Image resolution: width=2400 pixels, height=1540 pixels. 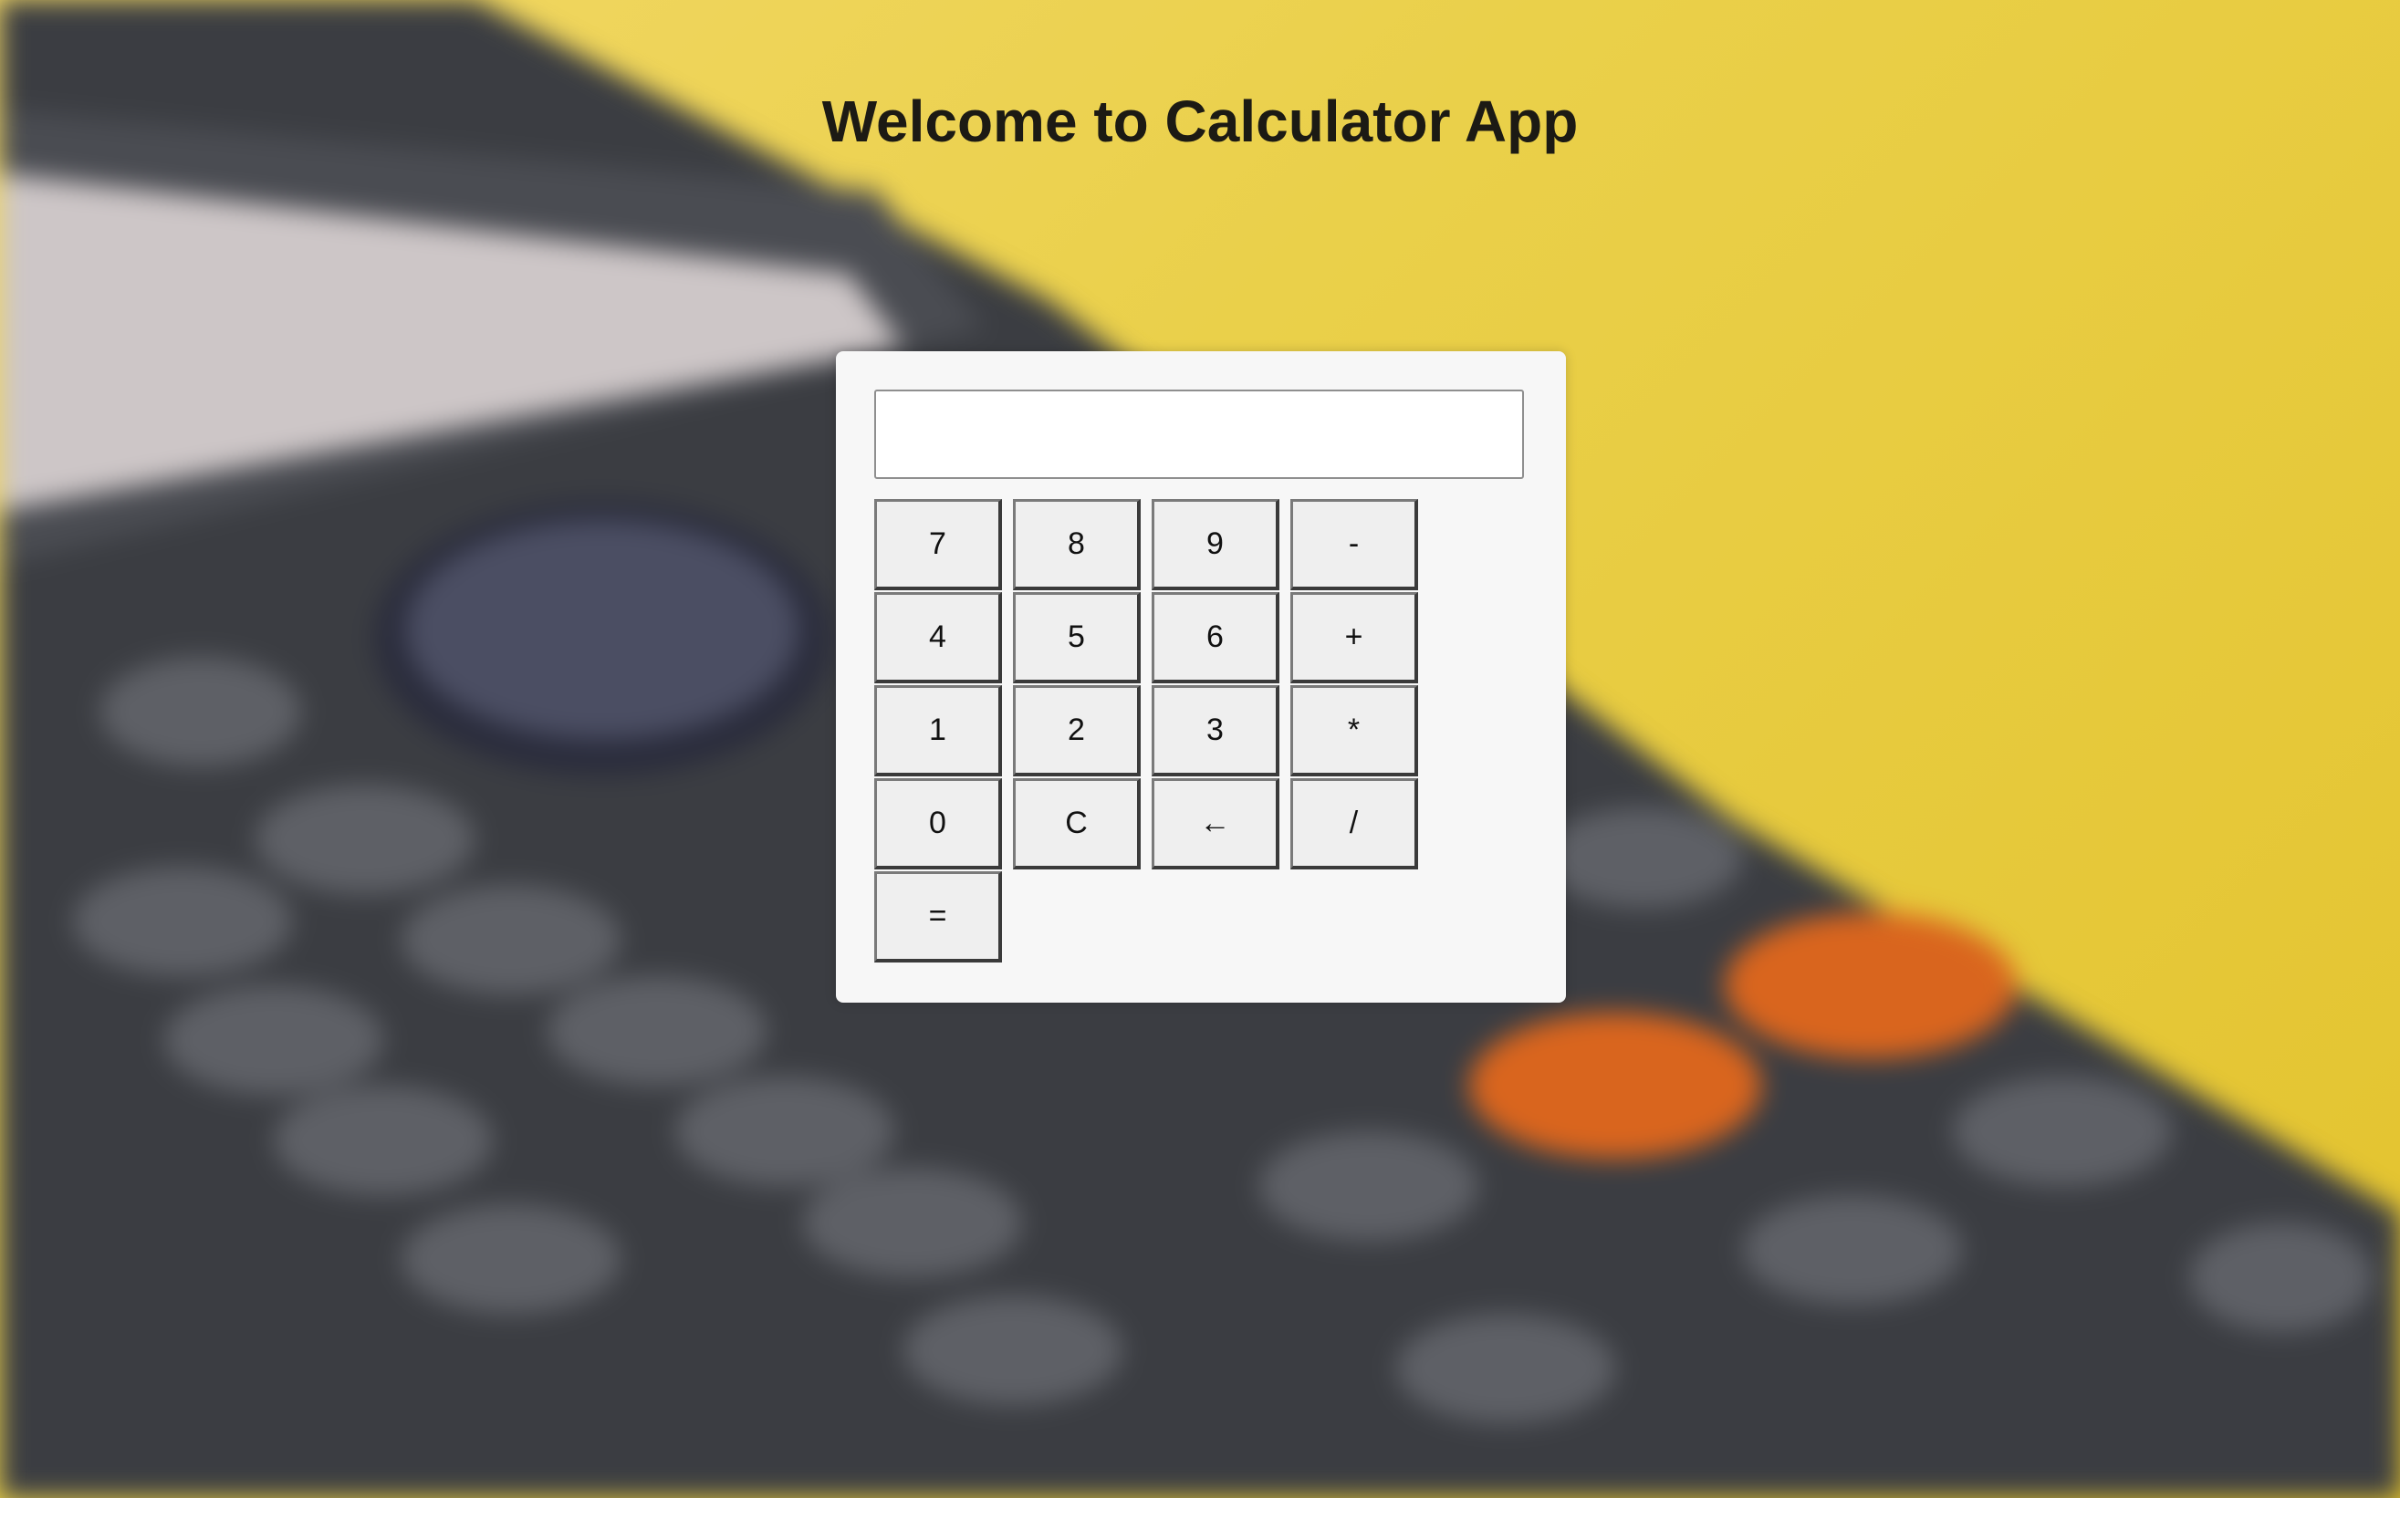 What do you see at coordinates (938, 637) in the screenshot?
I see `key-4: 4` at bounding box center [938, 637].